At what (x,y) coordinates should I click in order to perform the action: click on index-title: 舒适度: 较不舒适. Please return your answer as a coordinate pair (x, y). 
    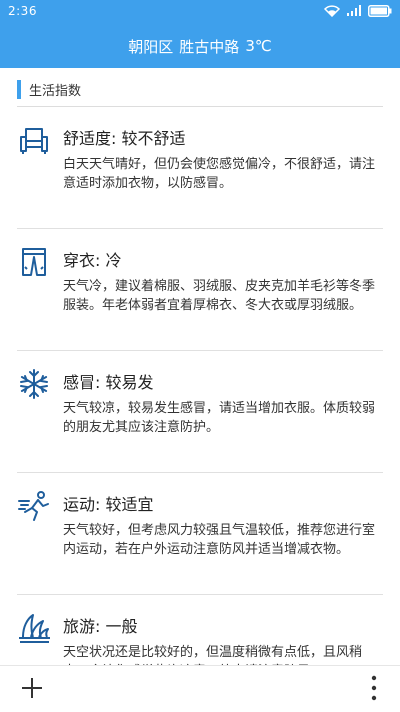
    Looking at the image, I should click on (124, 138).